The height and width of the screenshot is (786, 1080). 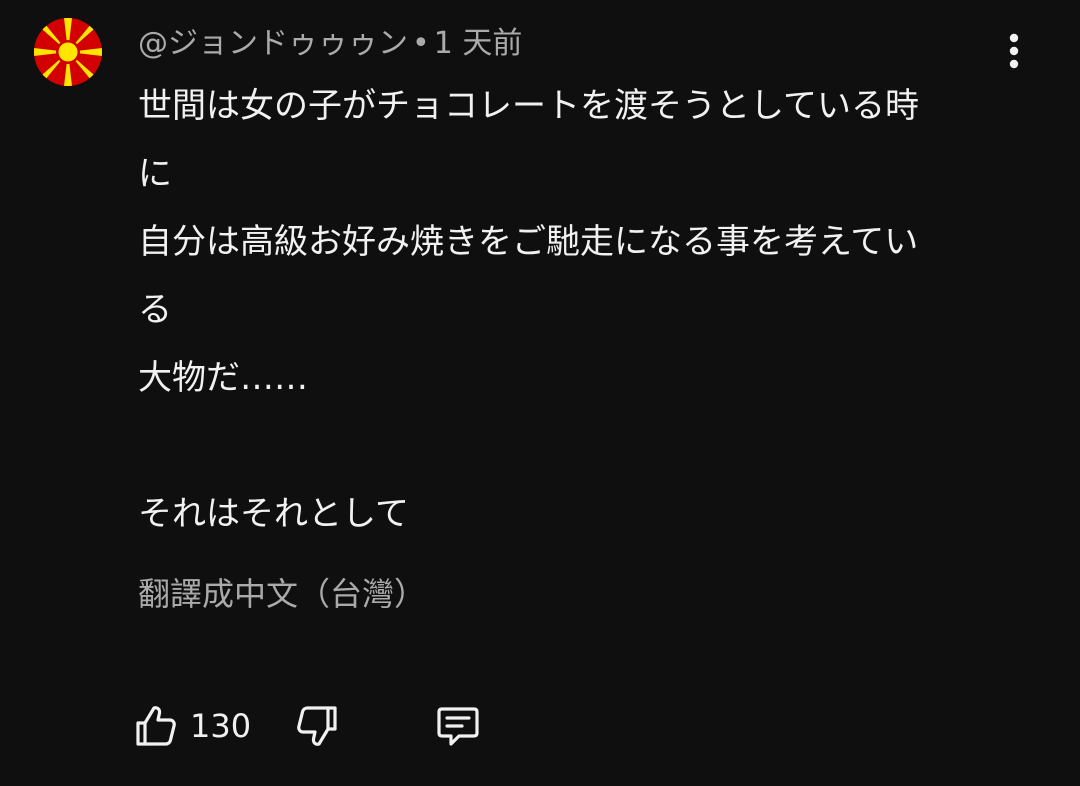 What do you see at coordinates (528, 106) in the screenshot?
I see `comment-line: 世間は女の子がチョコレートを渡そうとしている時` at bounding box center [528, 106].